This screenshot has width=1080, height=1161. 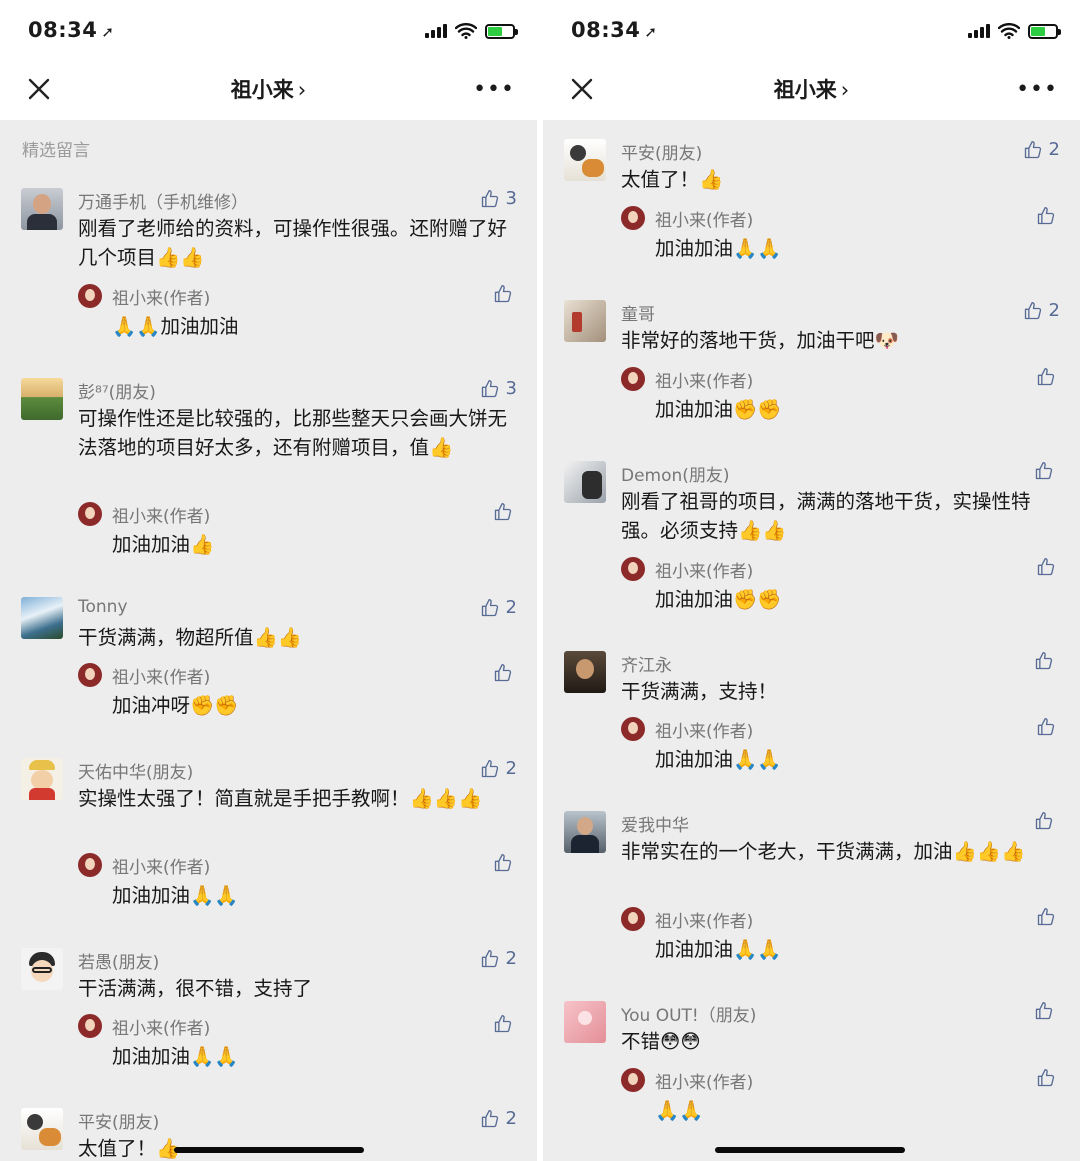 I want to click on comment-text: 干货满满，支持！, so click(x=699, y=691).